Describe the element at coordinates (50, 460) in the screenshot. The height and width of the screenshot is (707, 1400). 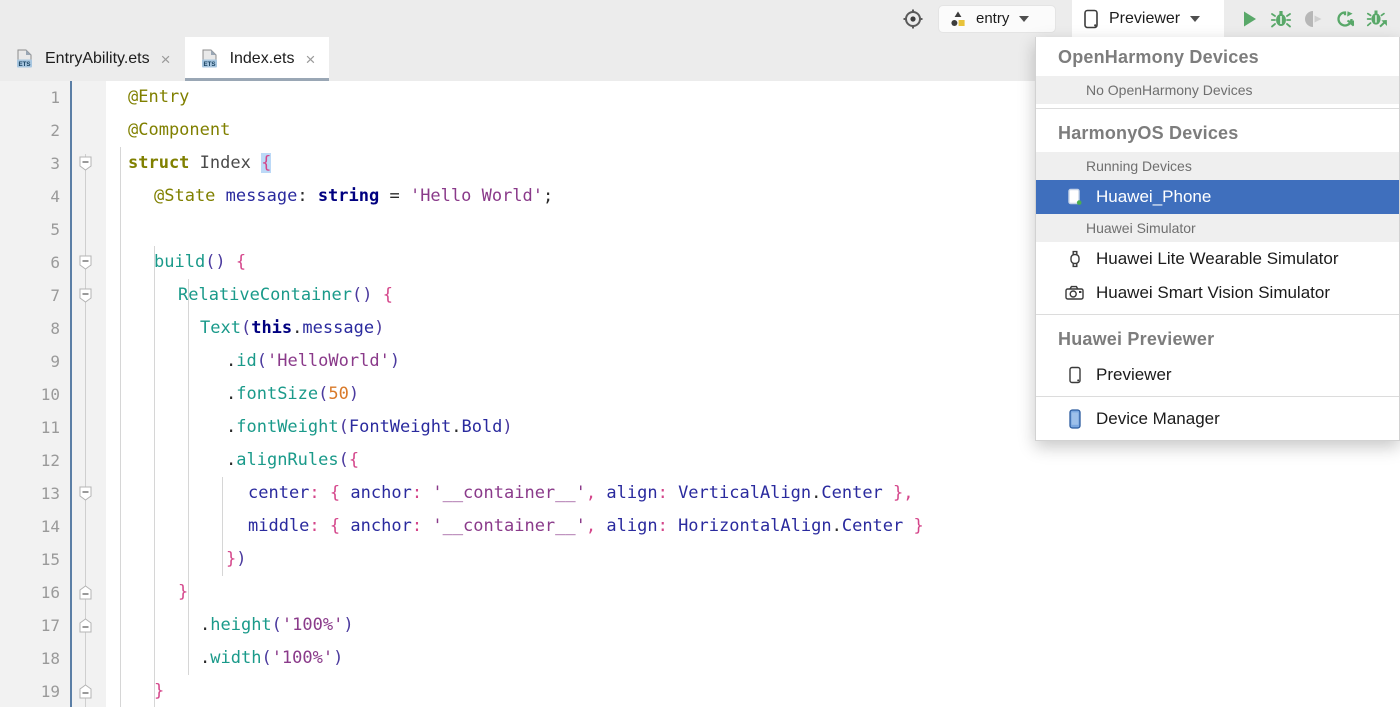
I see `line-number: 12` at that location.